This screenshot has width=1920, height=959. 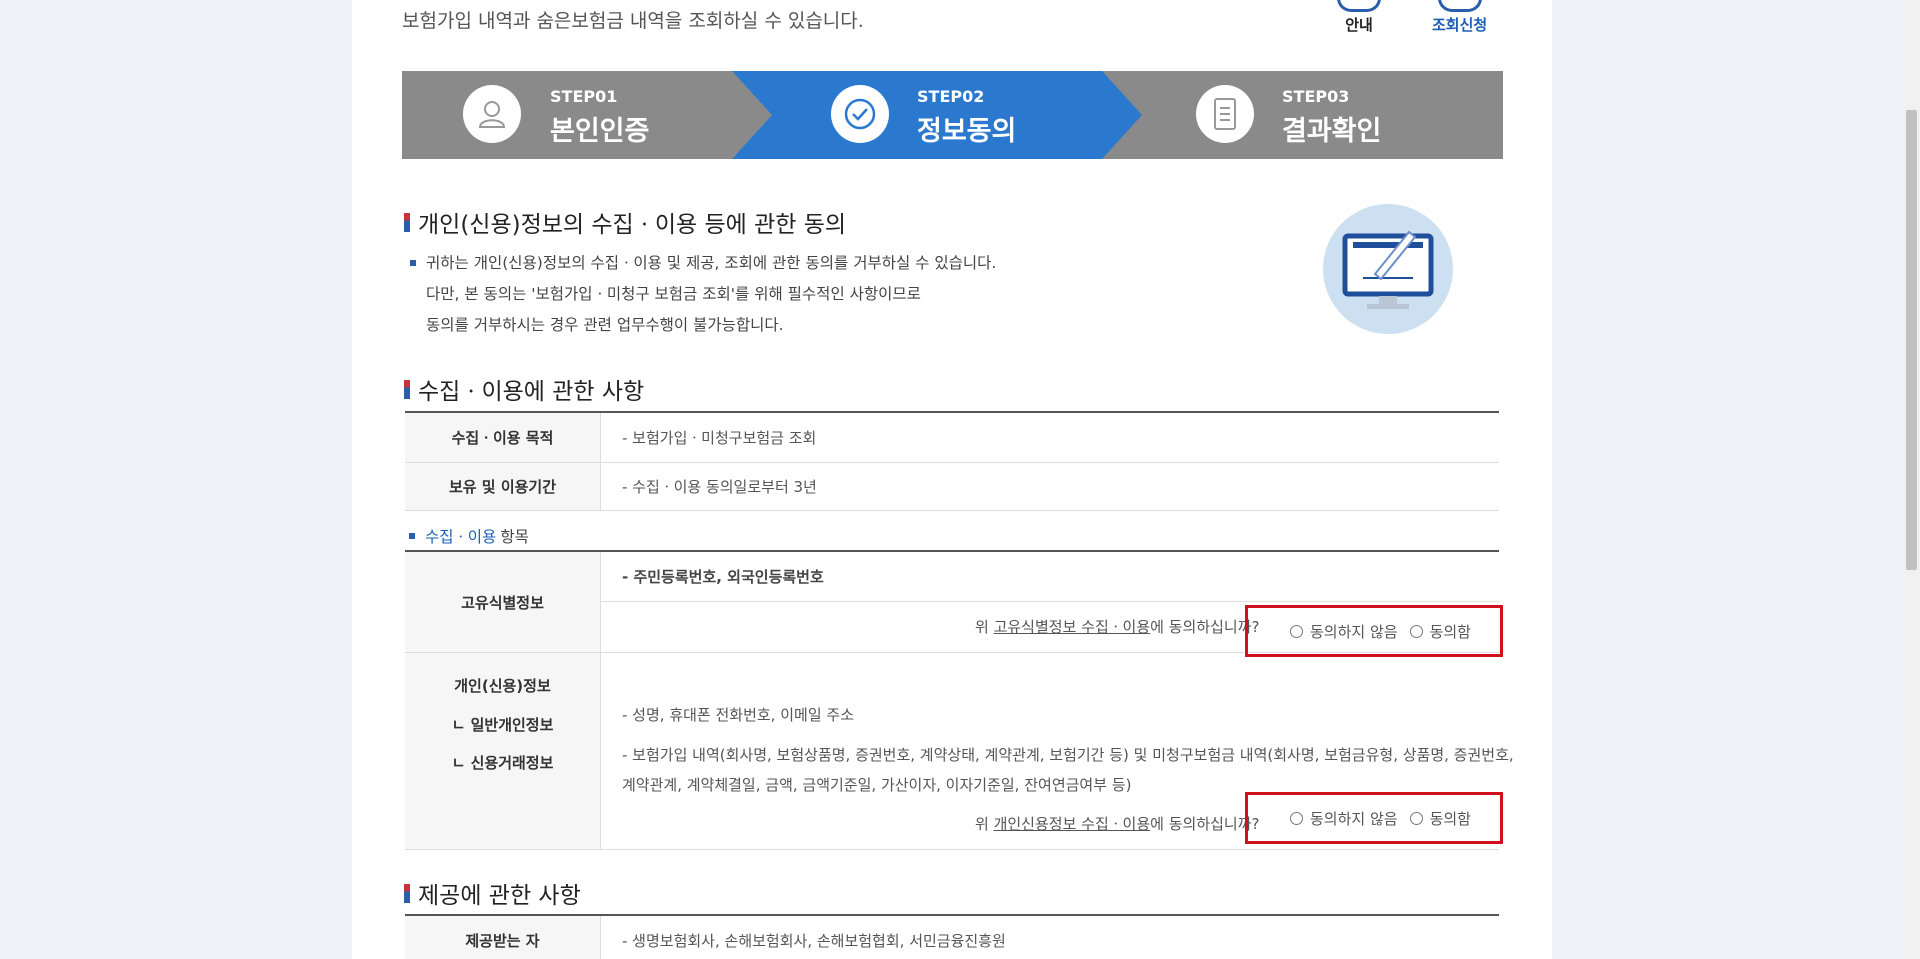 What do you see at coordinates (502, 724) in the screenshot?
I see `personal-info-label-2: ㄴ 일반개인정보` at bounding box center [502, 724].